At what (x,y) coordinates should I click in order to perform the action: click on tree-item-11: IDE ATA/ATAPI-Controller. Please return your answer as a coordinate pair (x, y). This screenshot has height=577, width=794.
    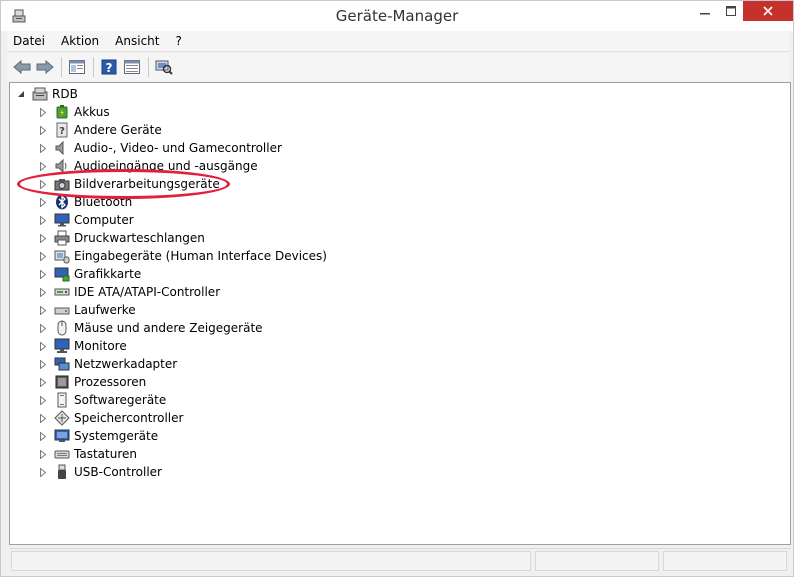
    Looking at the image, I should click on (129, 292).